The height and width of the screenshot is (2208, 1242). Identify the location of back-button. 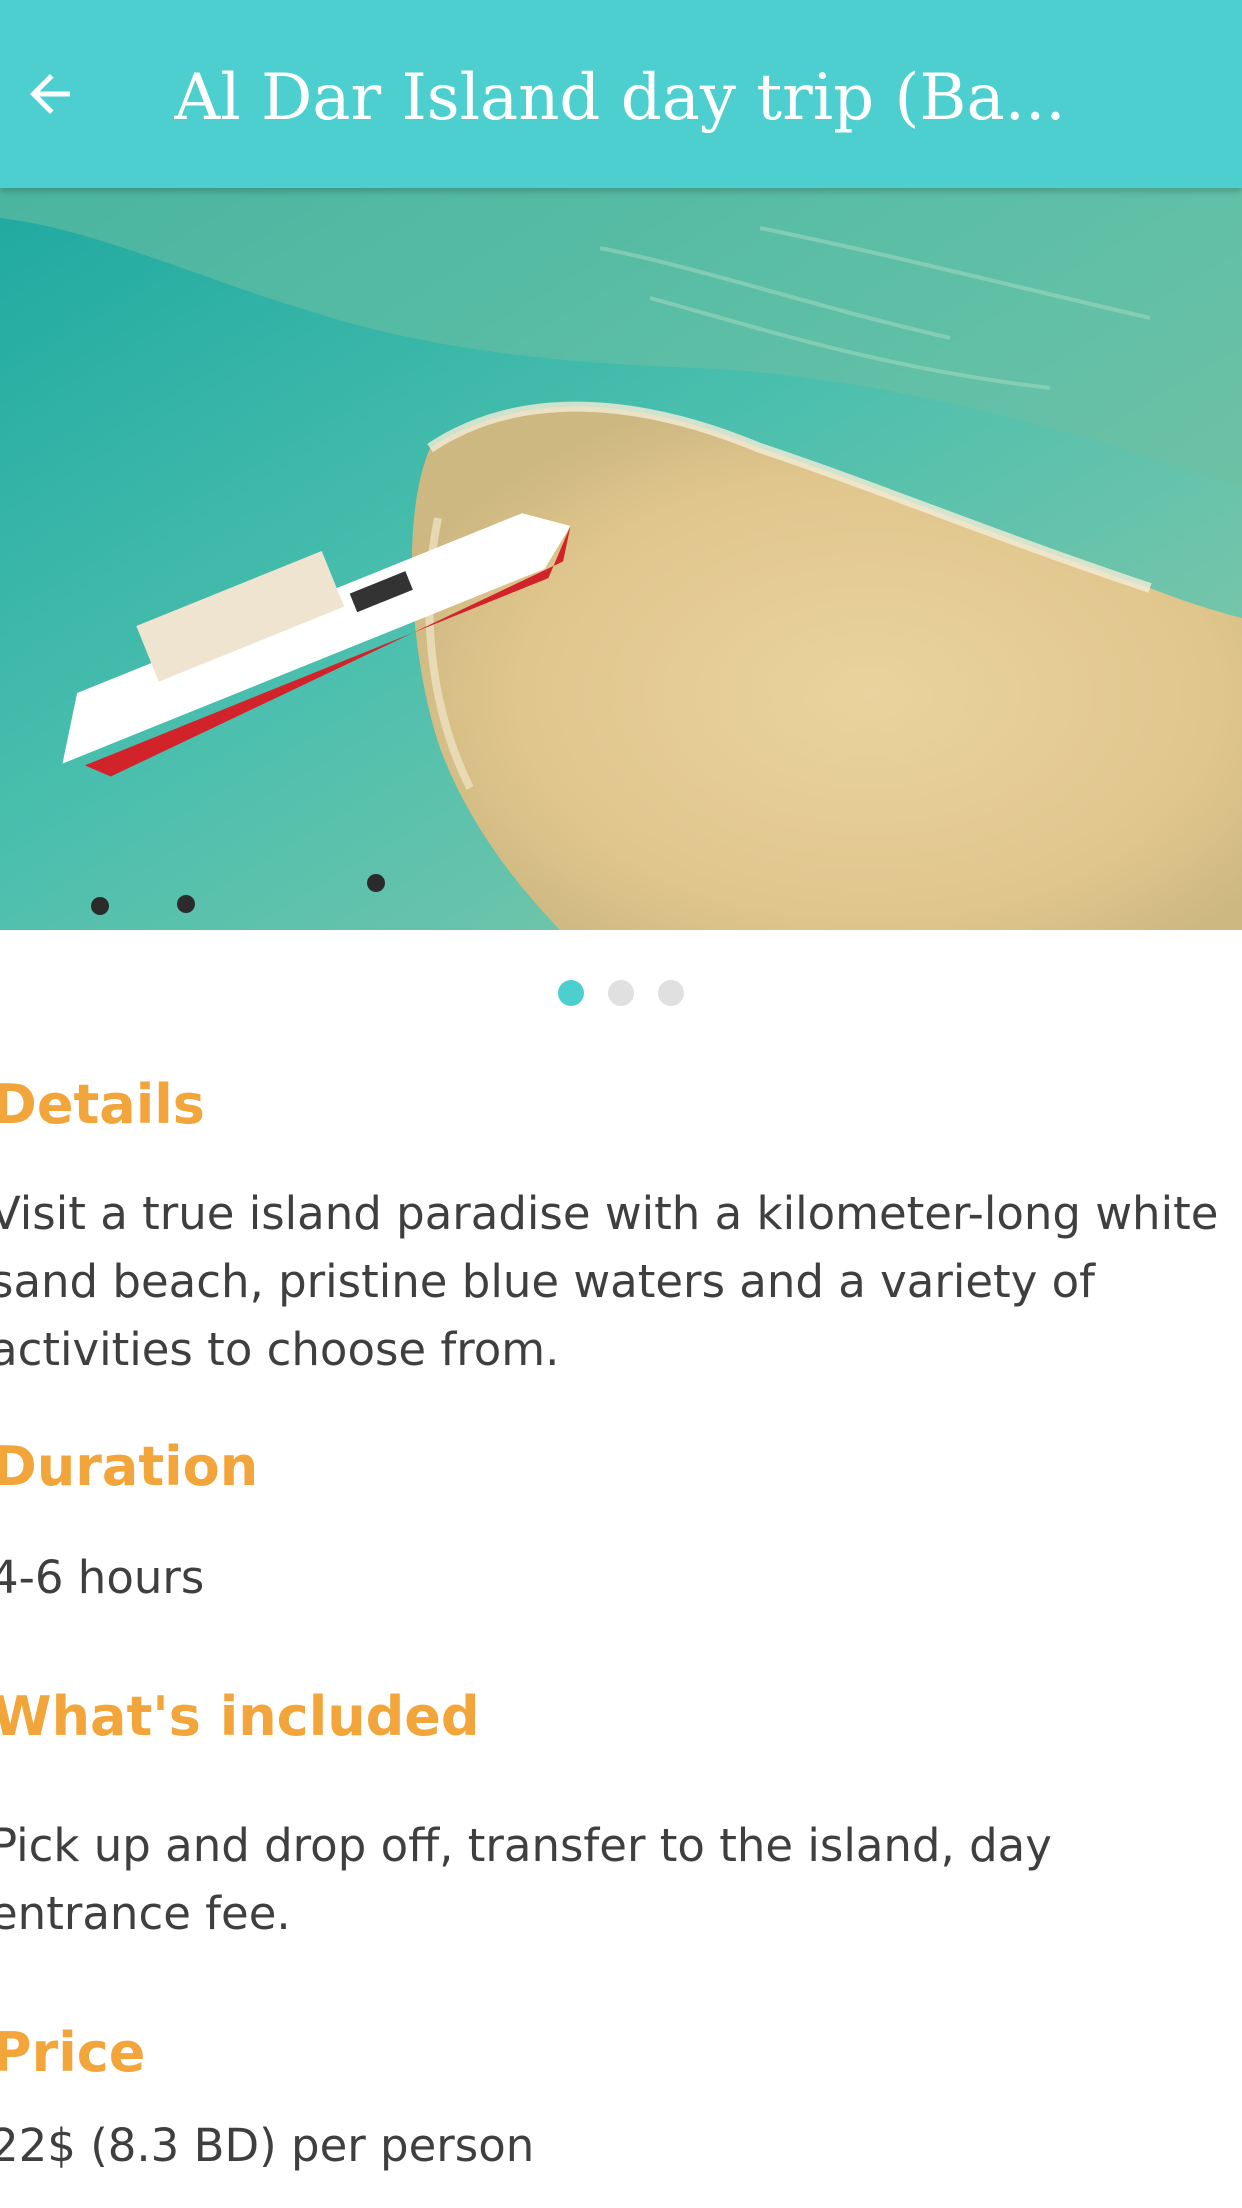
(50, 94).